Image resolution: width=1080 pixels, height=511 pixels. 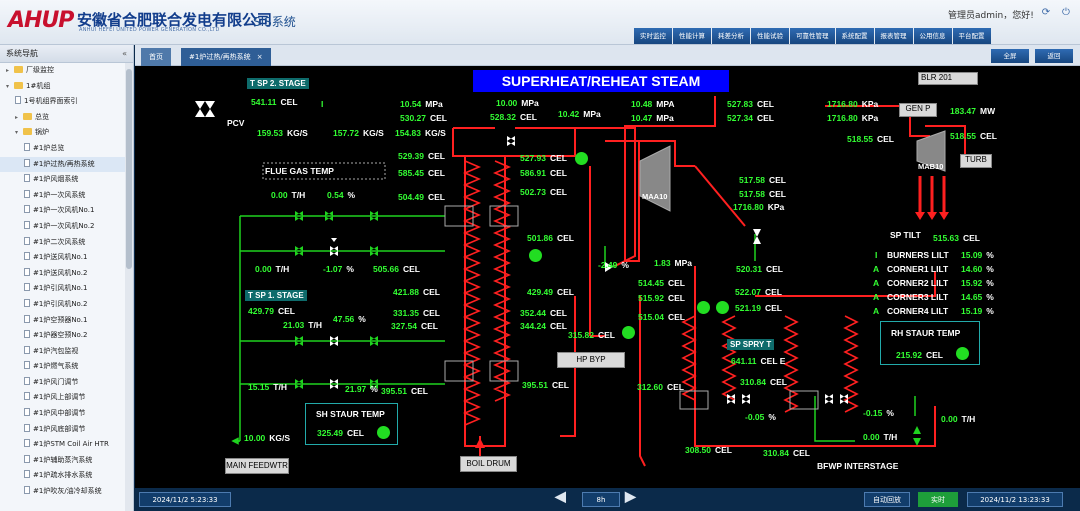 I want to click on sidebar-item: #1炉辅助蒸汽系统, so click(x=66, y=461).